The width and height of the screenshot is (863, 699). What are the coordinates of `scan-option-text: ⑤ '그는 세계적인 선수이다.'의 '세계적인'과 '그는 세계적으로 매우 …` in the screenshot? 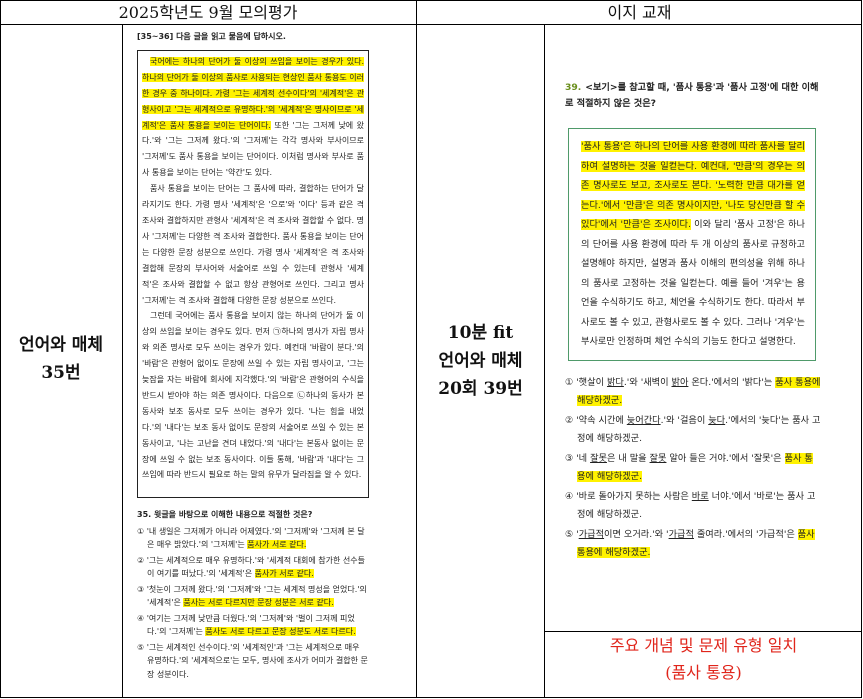 It's located at (252, 660).